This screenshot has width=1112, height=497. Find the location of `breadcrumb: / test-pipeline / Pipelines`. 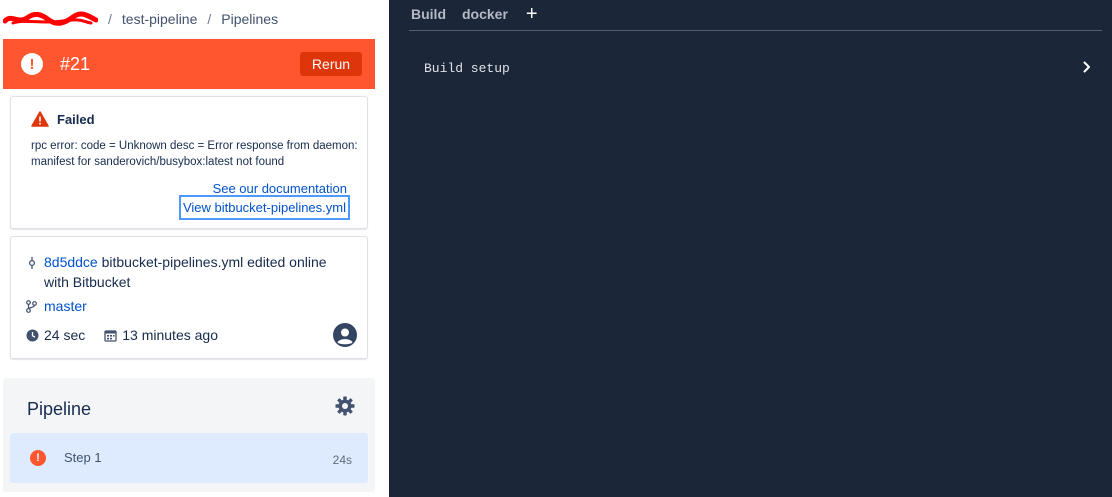

breadcrumb: / test-pipeline / Pipelines is located at coordinates (140, 19).